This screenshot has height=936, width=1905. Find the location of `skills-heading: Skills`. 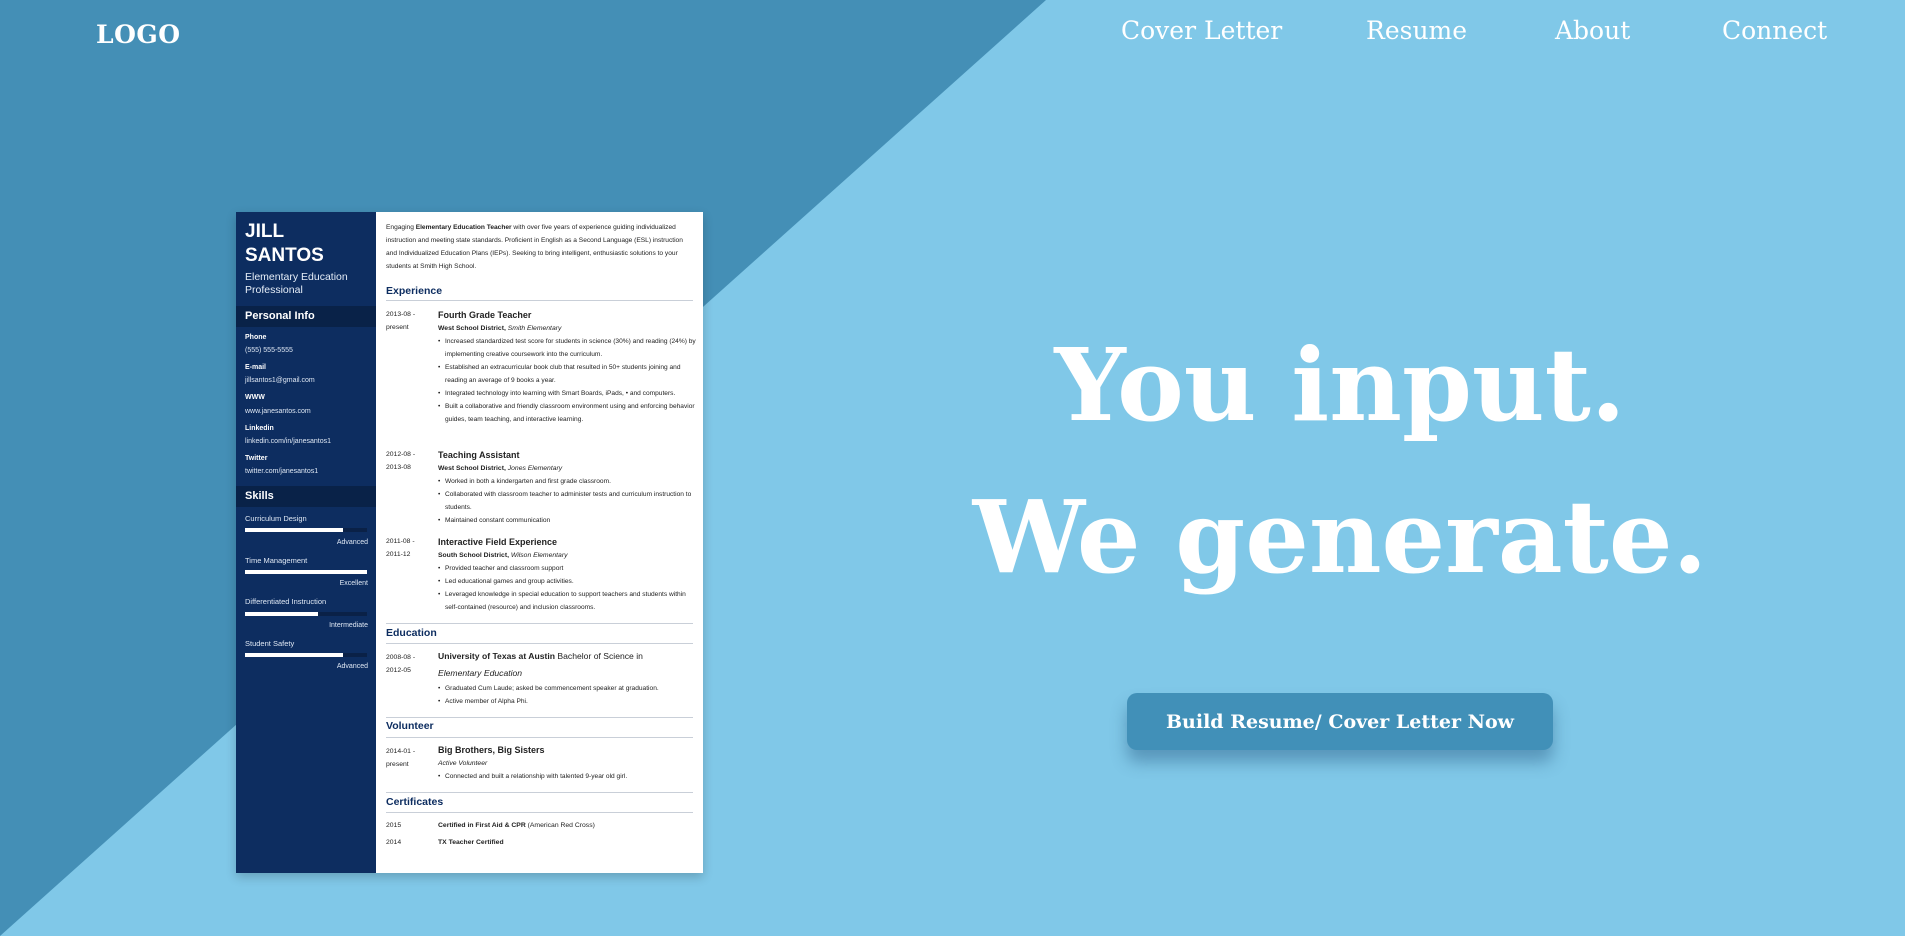

skills-heading: Skills is located at coordinates (306, 496).